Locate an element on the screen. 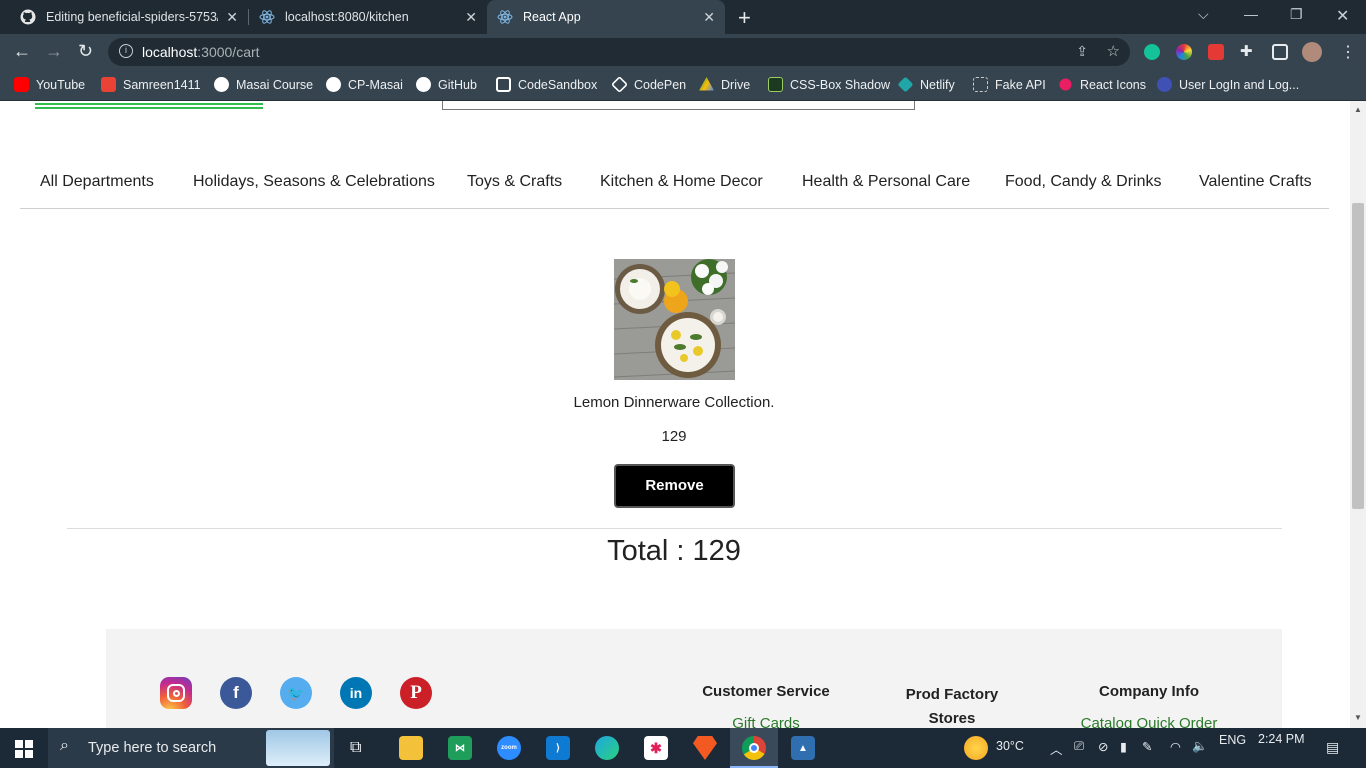 The image size is (1366, 768). bookmark-star-icon: ☆ is located at coordinates (1113, 51).